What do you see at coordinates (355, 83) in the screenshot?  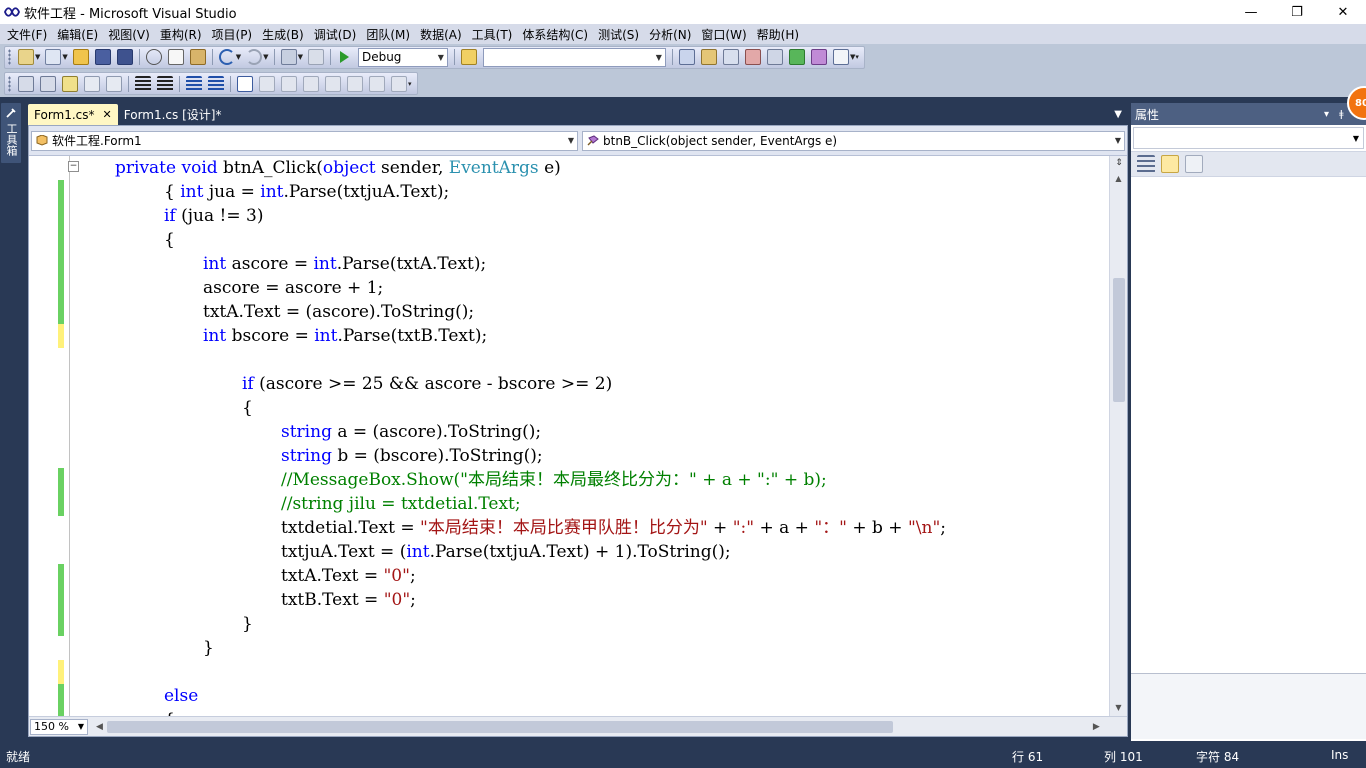 I see `previous-bookmark-in-document-icon` at bounding box center [355, 83].